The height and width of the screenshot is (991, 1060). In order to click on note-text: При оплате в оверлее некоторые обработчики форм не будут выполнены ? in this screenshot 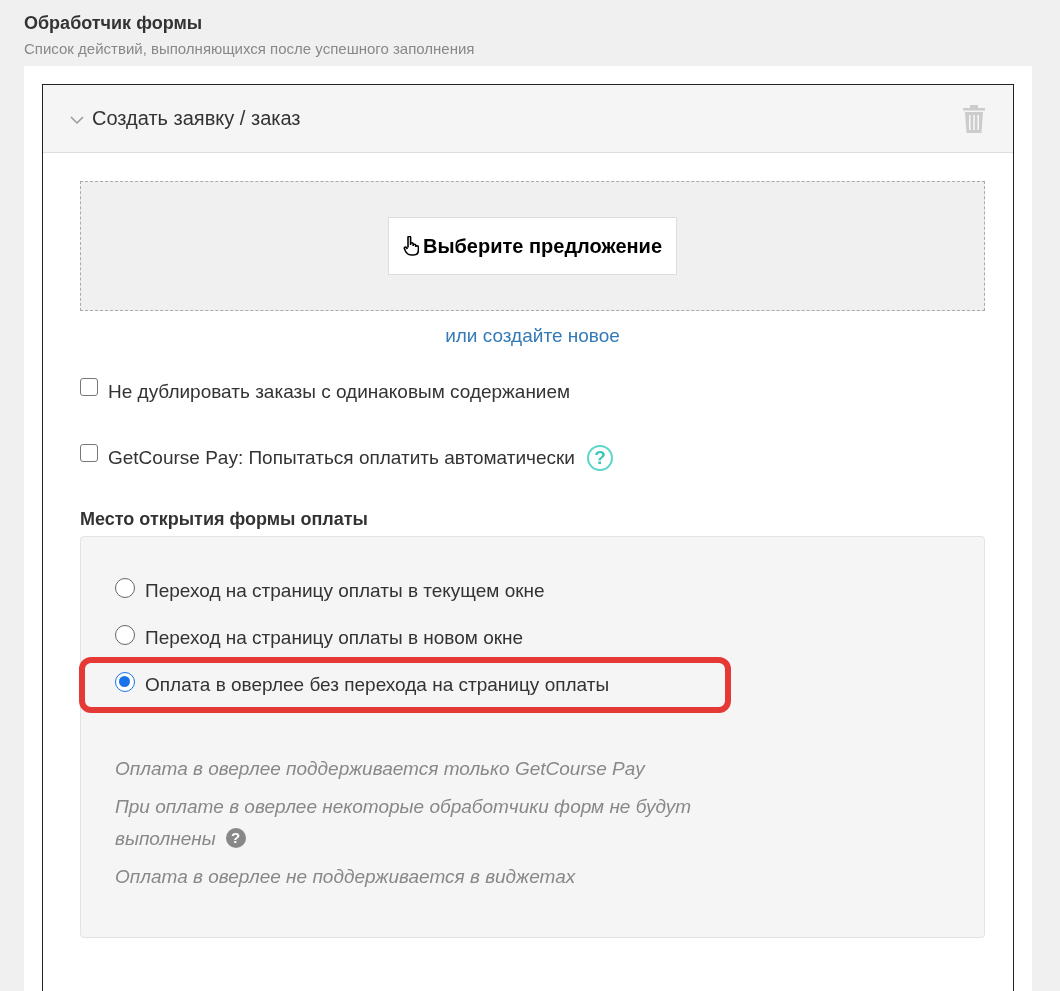, I will do `click(404, 823)`.